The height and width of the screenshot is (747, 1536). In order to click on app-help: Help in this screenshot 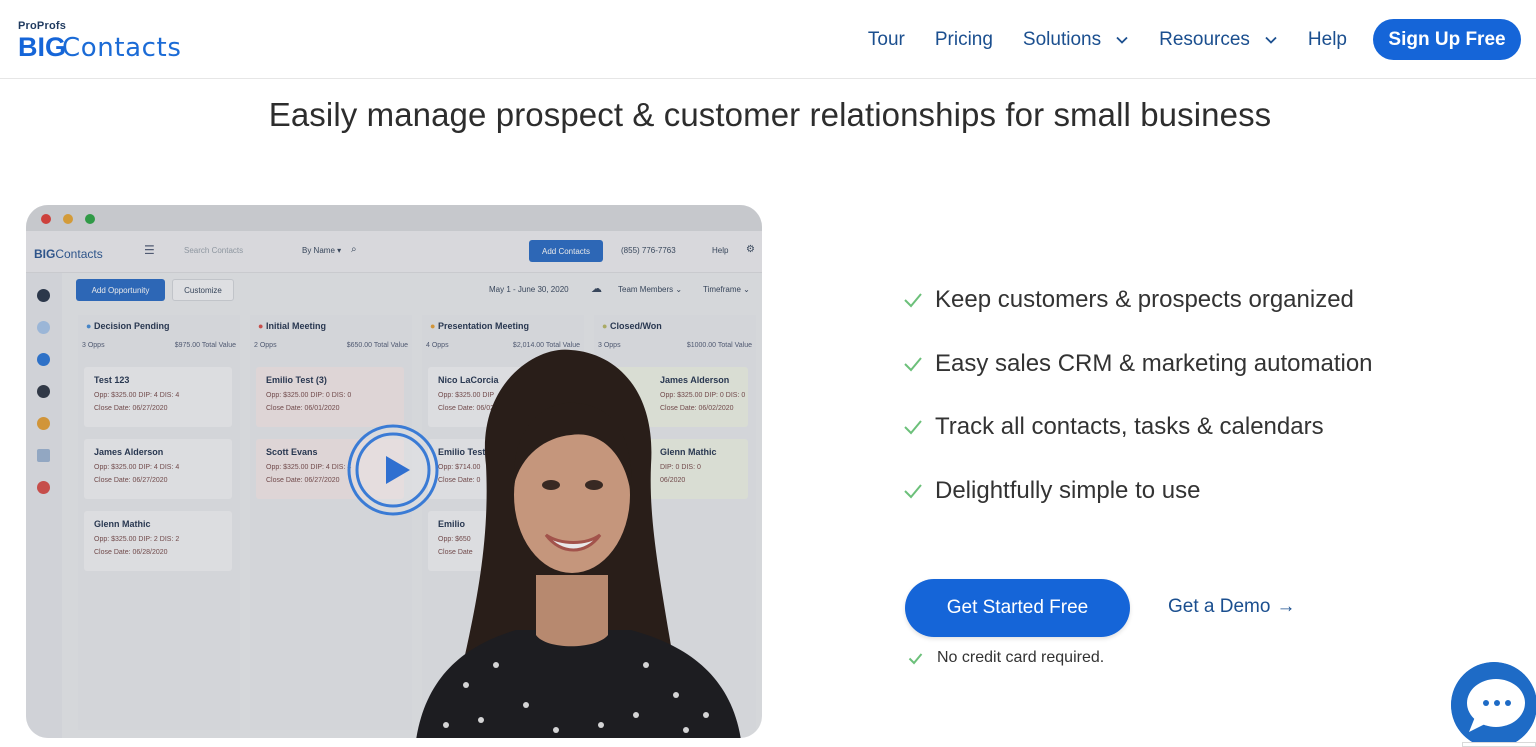, I will do `click(720, 250)`.